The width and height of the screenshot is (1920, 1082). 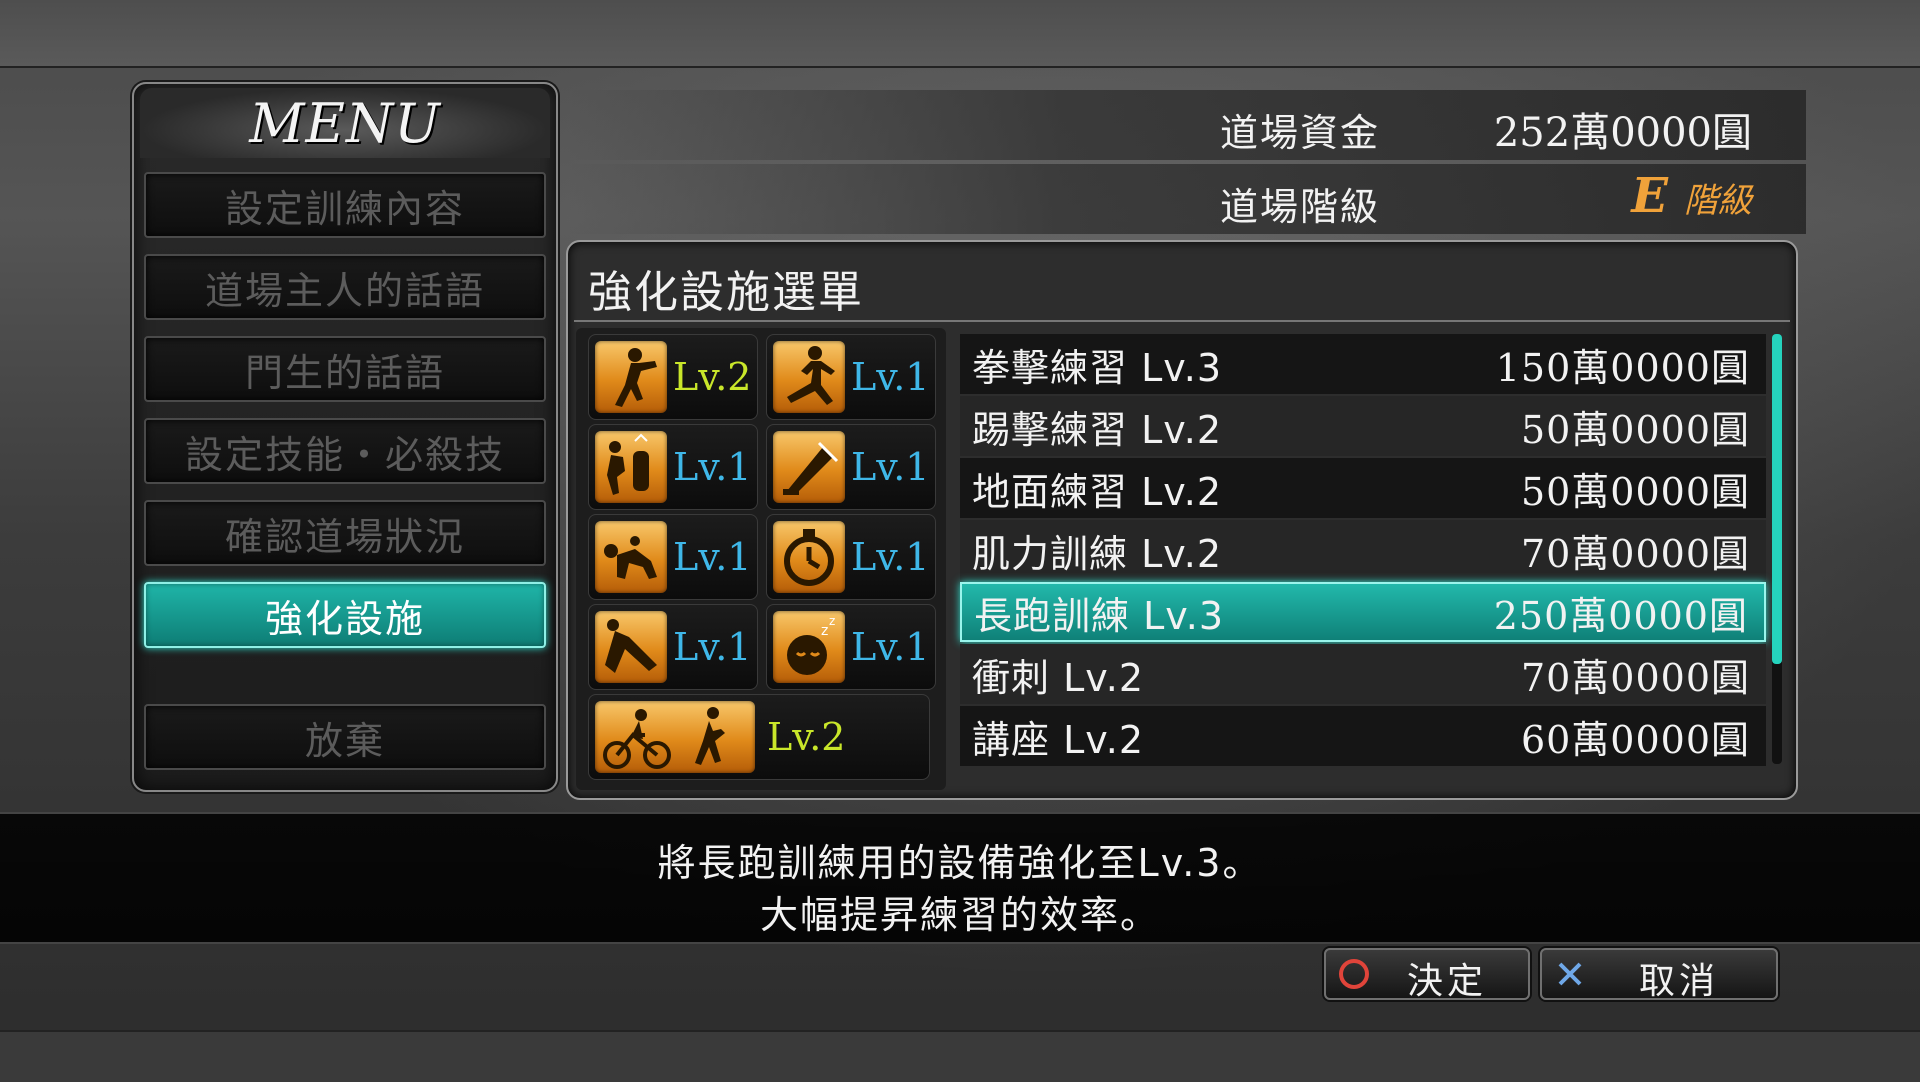 I want to click on dojo-rank-value: E 階級, so click(x=1691, y=196).